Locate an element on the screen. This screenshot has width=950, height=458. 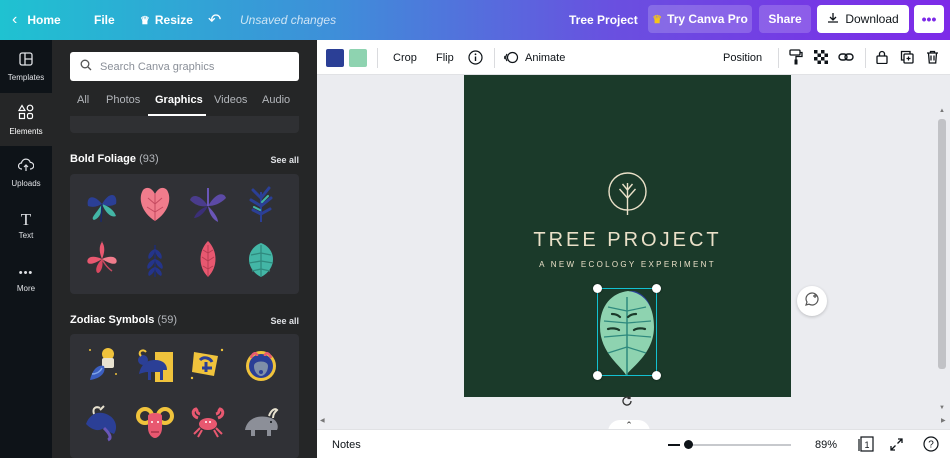
comment-icon is located at coordinates (812, 301).